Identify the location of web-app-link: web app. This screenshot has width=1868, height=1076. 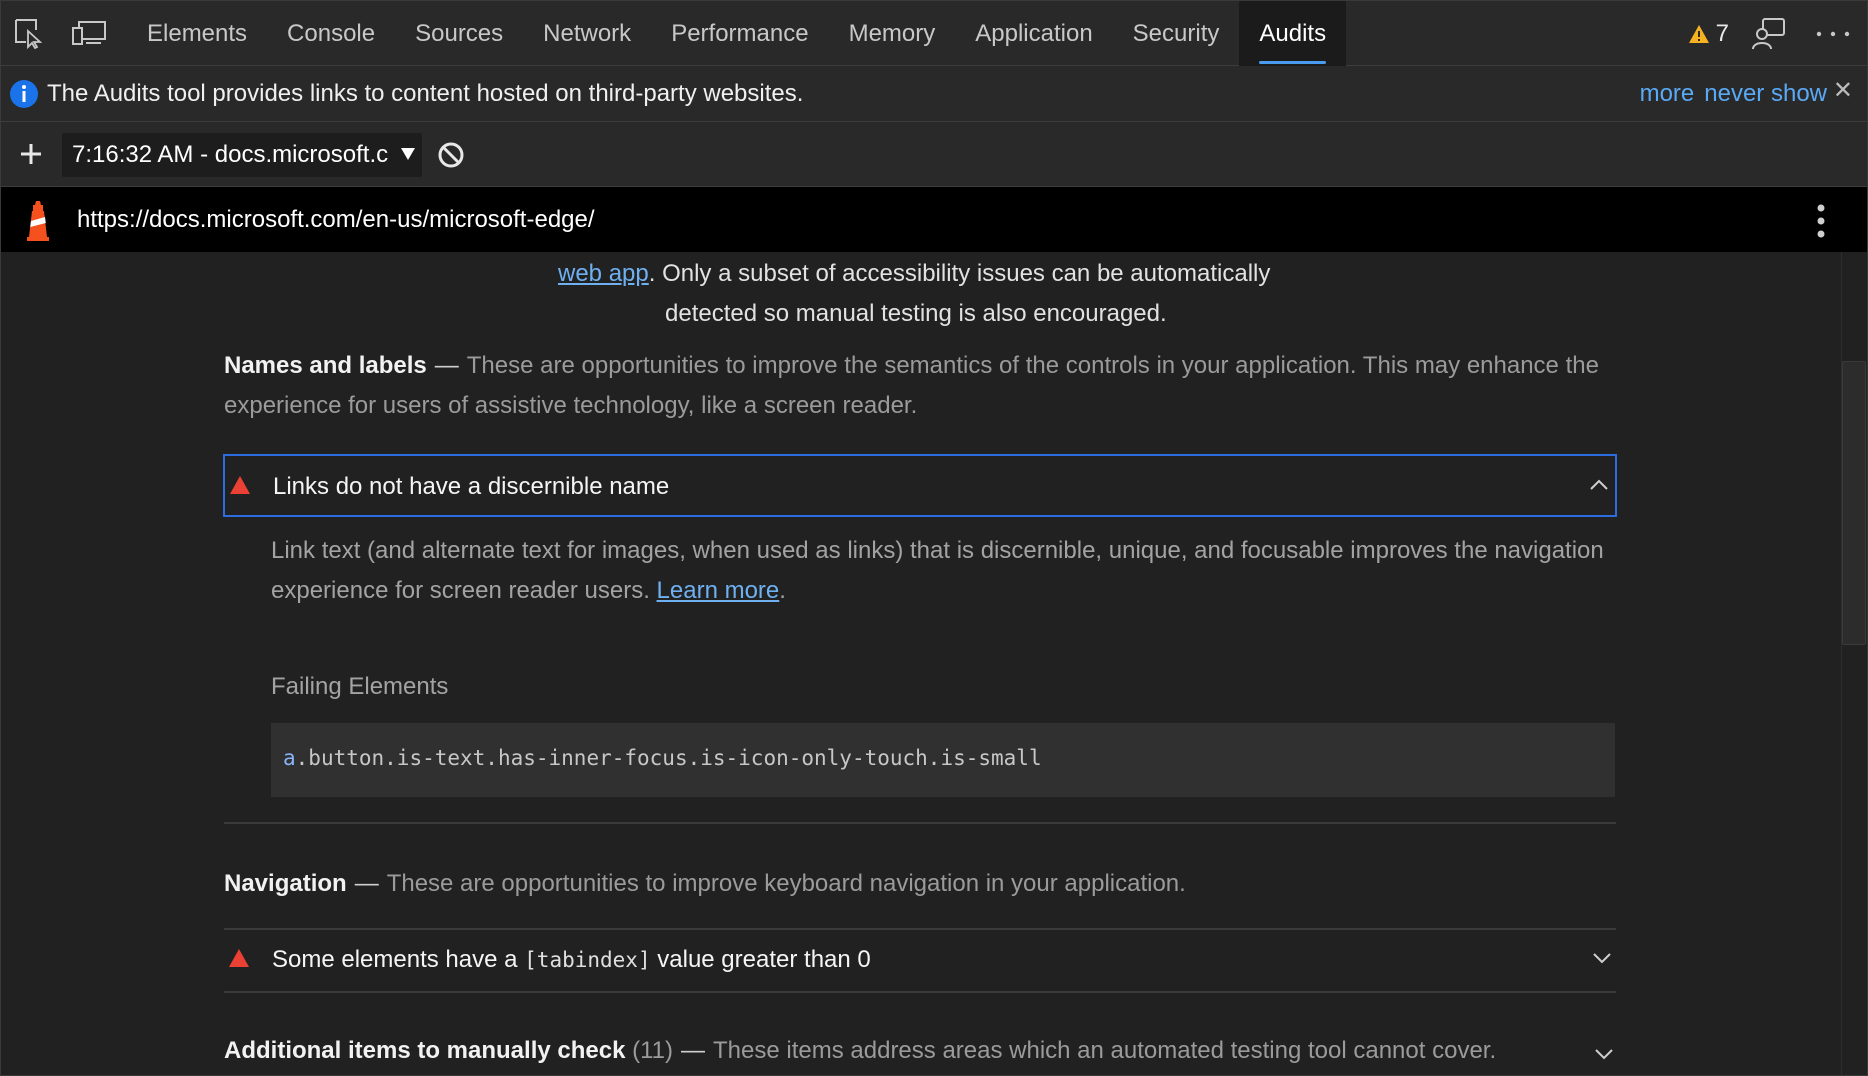
(603, 273).